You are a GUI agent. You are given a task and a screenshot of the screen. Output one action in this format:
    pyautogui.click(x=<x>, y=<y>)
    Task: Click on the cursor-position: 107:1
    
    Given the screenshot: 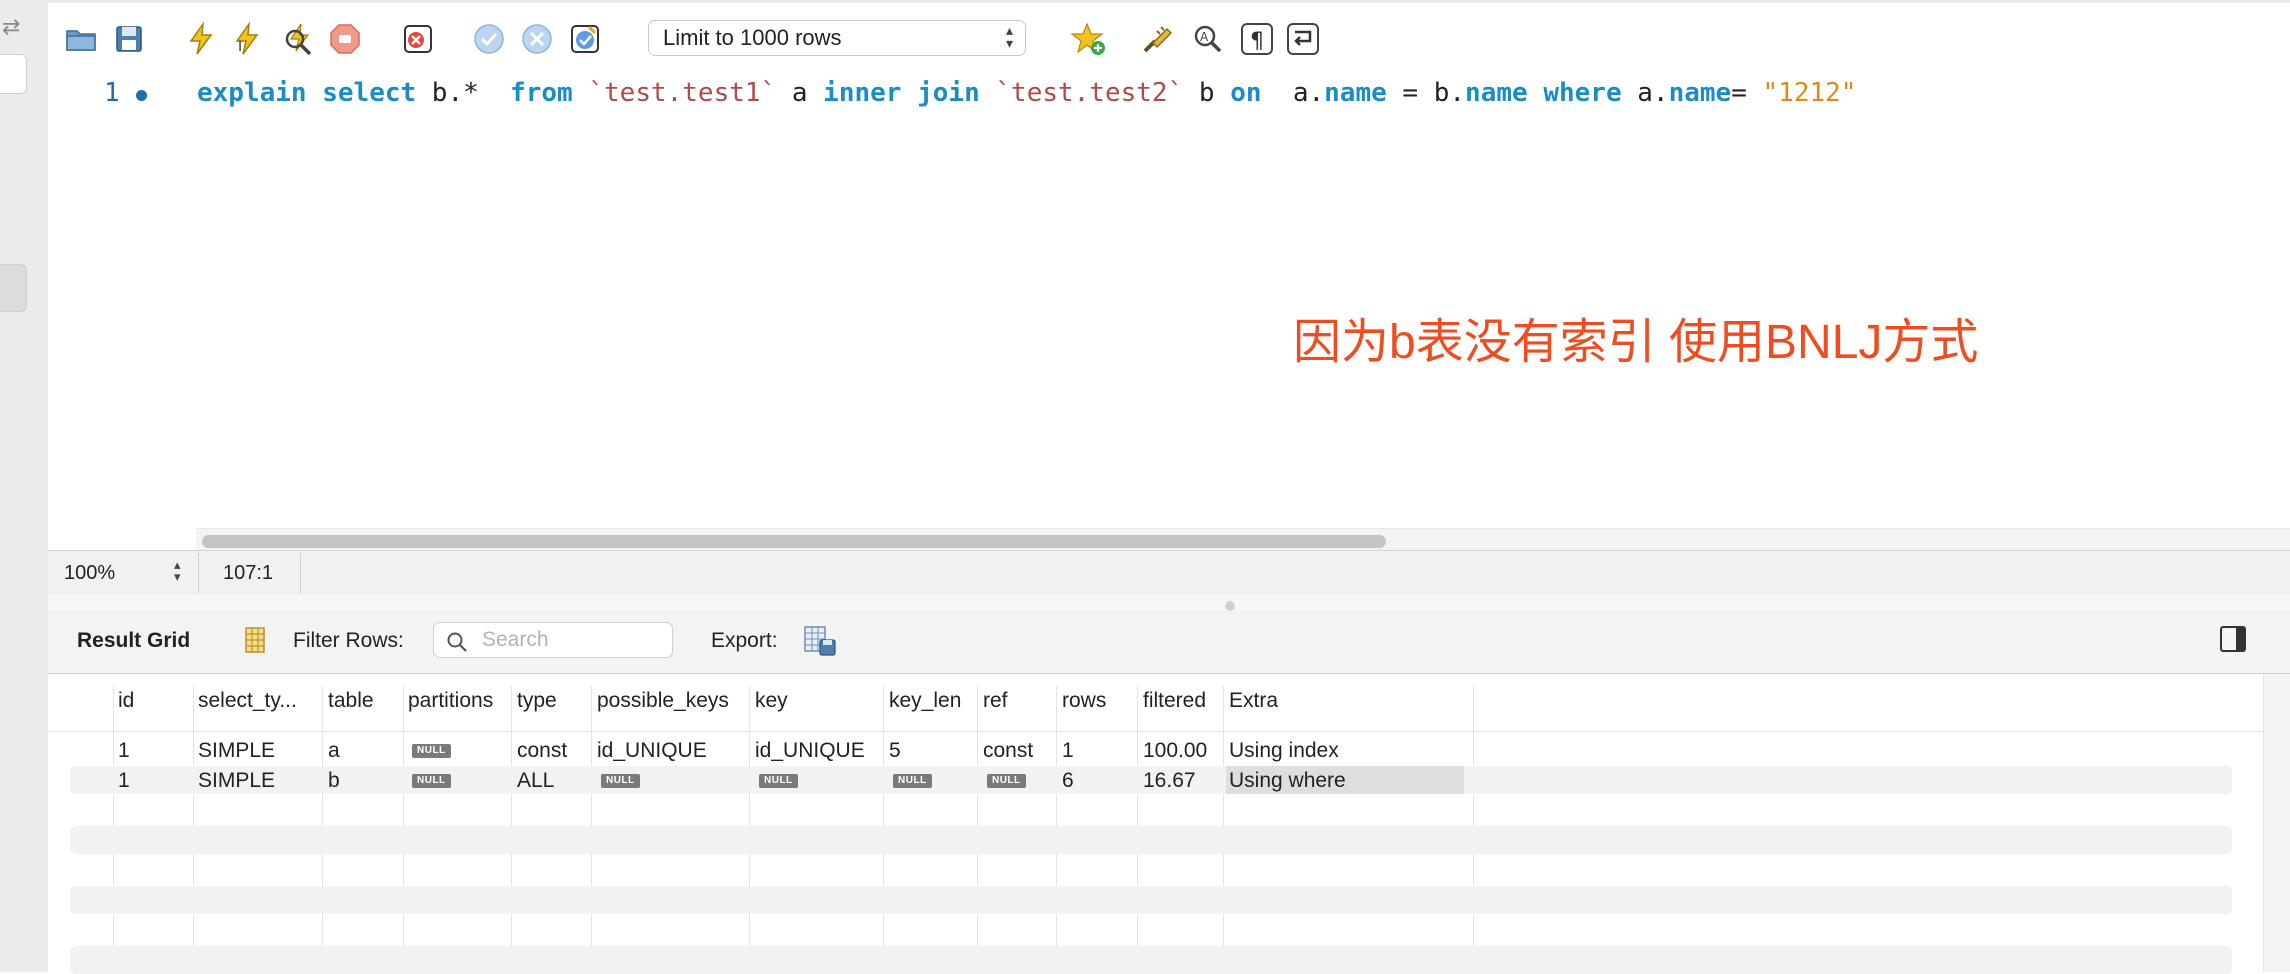 What is the action you would take?
    pyautogui.click(x=248, y=573)
    